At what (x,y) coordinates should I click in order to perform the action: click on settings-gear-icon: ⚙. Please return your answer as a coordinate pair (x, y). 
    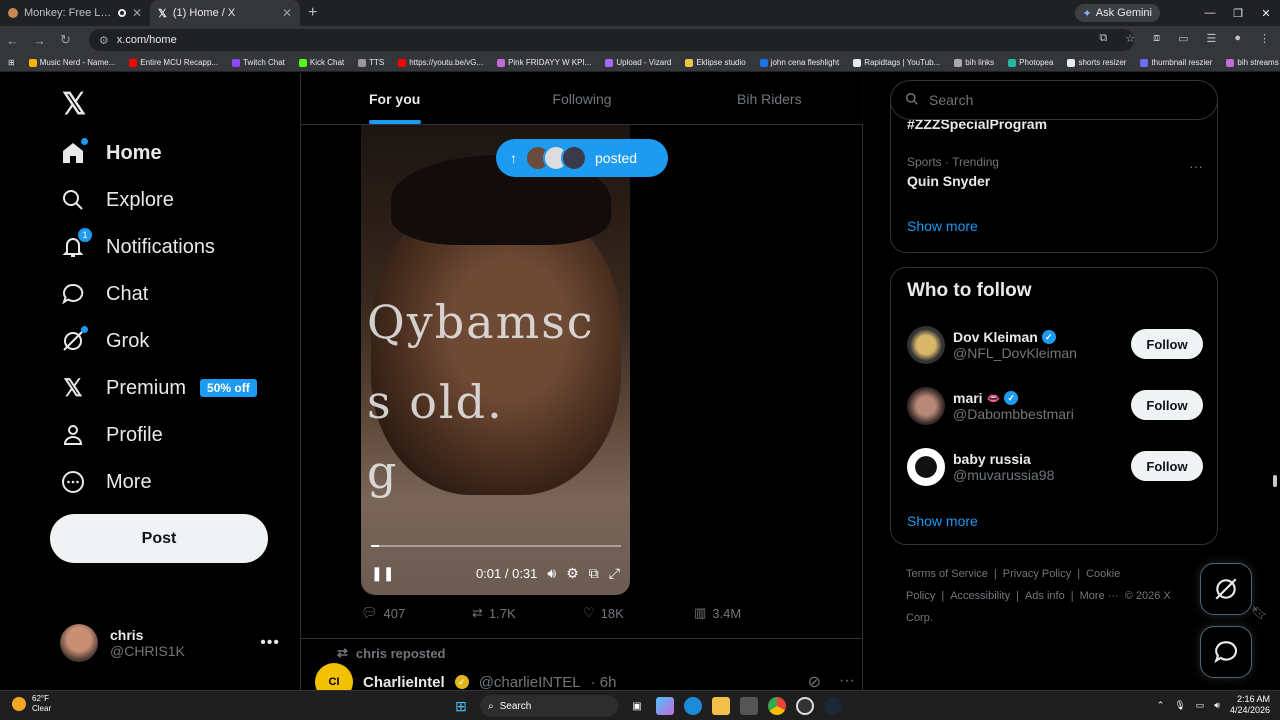
    Looking at the image, I should click on (572, 573).